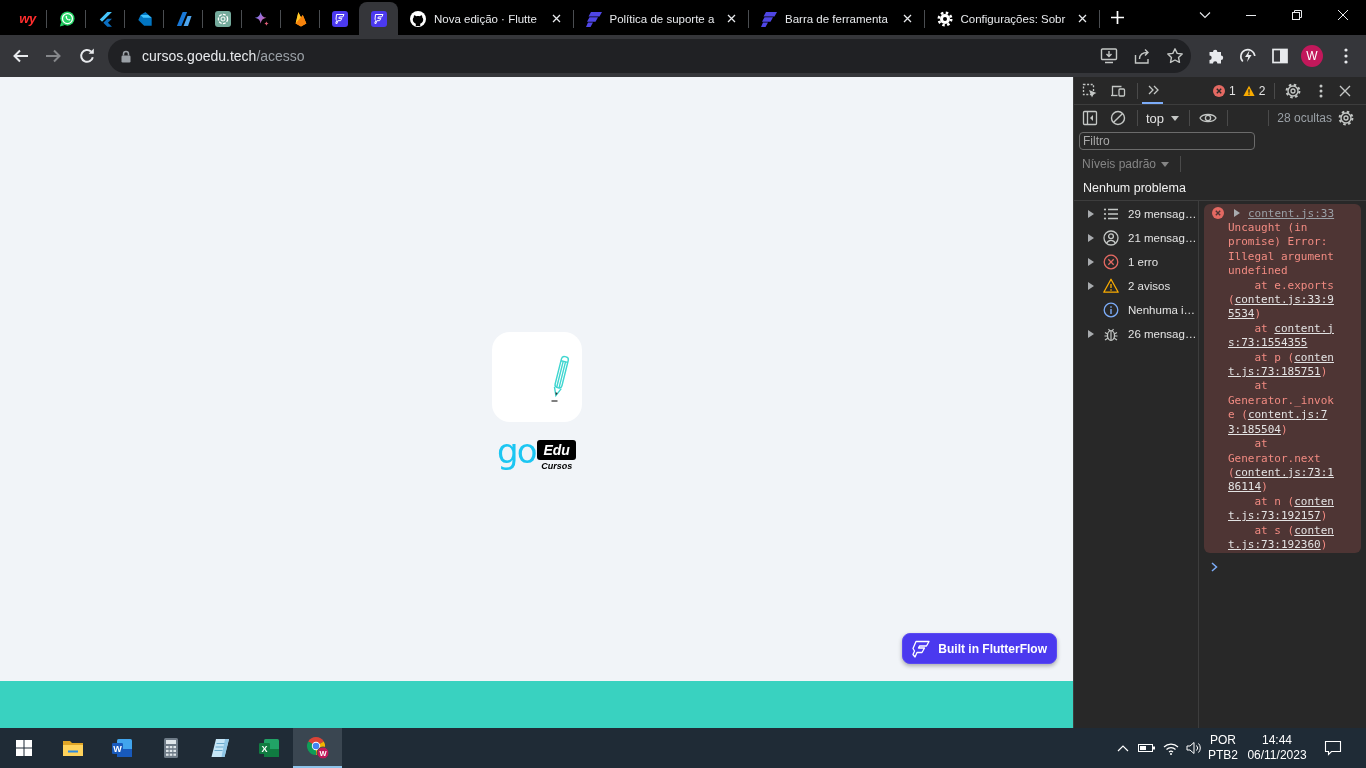 This screenshot has width=1366, height=768. Describe the element at coordinates (1147, 748) in the screenshot. I see `battery-icon` at that location.